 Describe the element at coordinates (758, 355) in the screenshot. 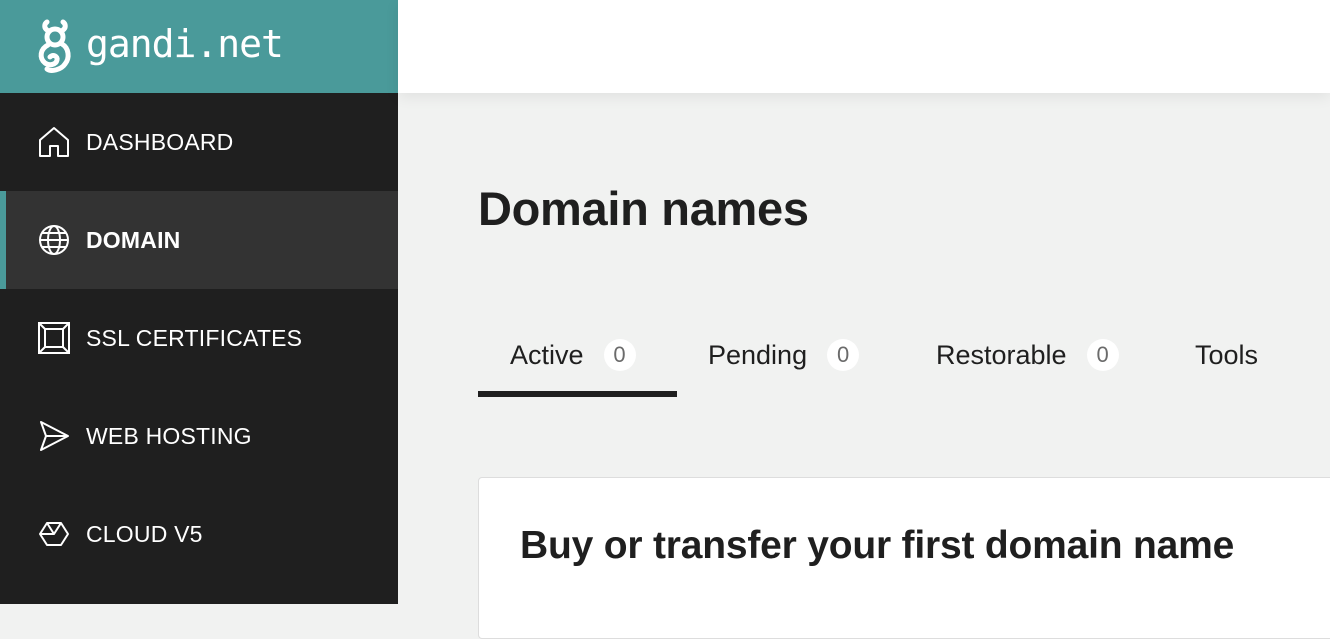

I see `tab-label: Pending` at that location.